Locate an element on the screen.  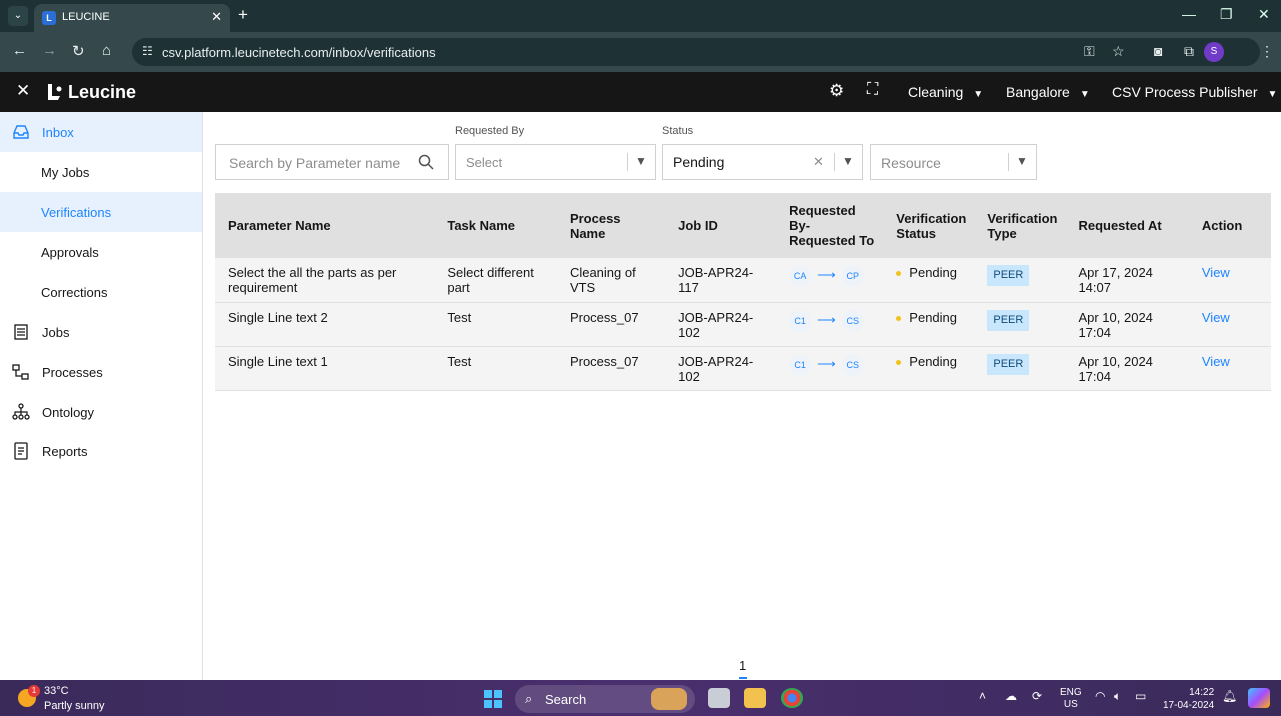
back-arrow-icon: ← is located at coordinates (19, 50).